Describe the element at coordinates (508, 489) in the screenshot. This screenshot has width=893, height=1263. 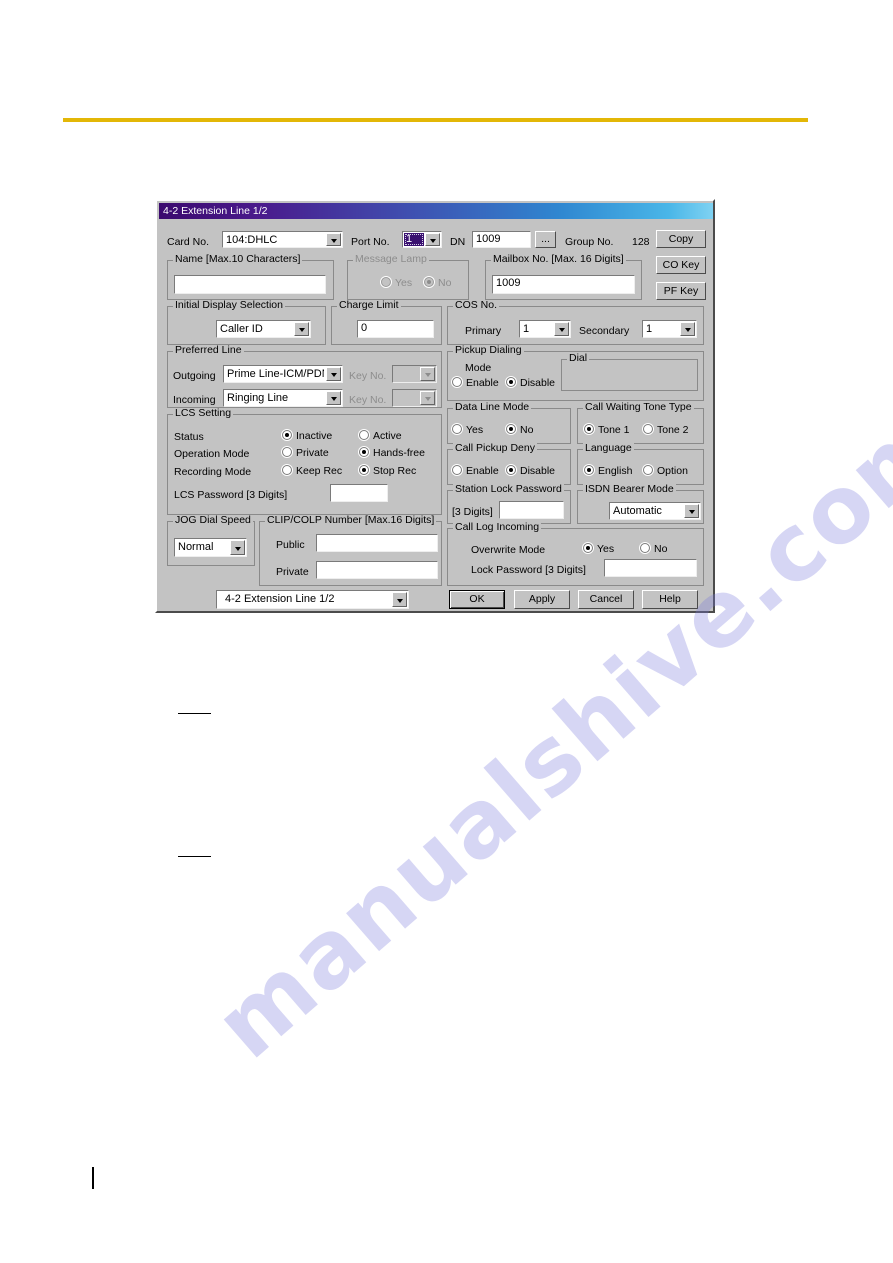
I see `station-lock-legend: Station Lock Password` at that location.